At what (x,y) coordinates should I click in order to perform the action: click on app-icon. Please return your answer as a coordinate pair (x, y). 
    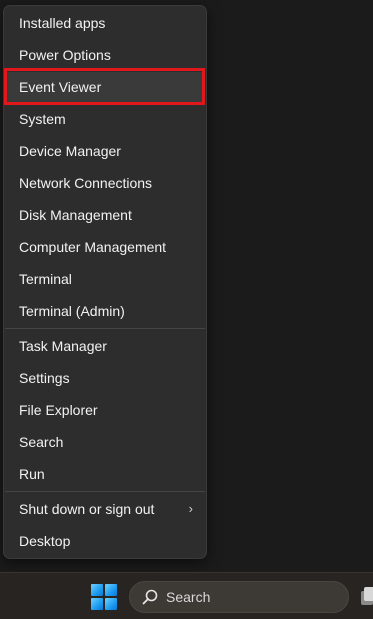
    Looking at the image, I should click on (367, 596).